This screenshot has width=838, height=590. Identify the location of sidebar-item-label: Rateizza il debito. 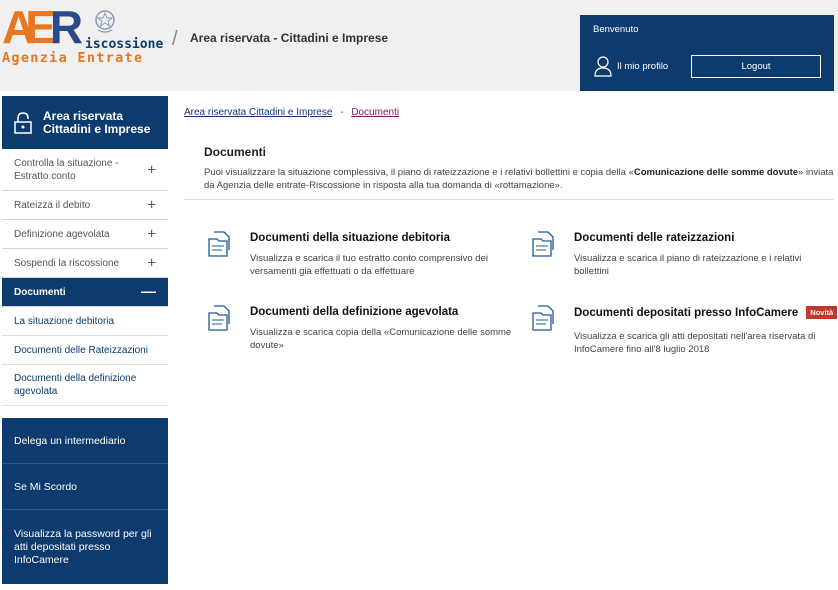
(52, 205).